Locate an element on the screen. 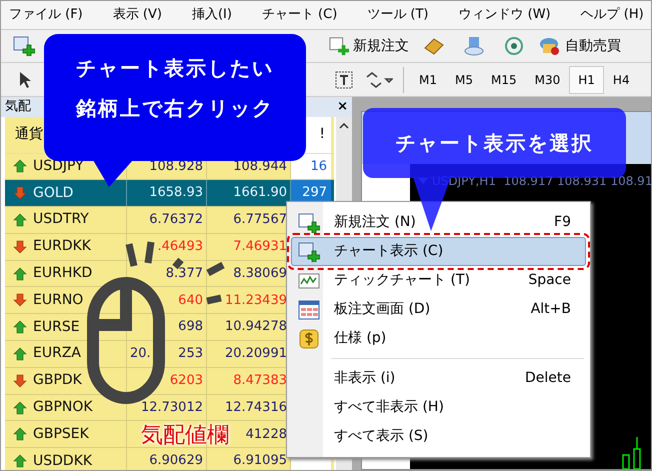  column-header: 通貨 is located at coordinates (29, 134).